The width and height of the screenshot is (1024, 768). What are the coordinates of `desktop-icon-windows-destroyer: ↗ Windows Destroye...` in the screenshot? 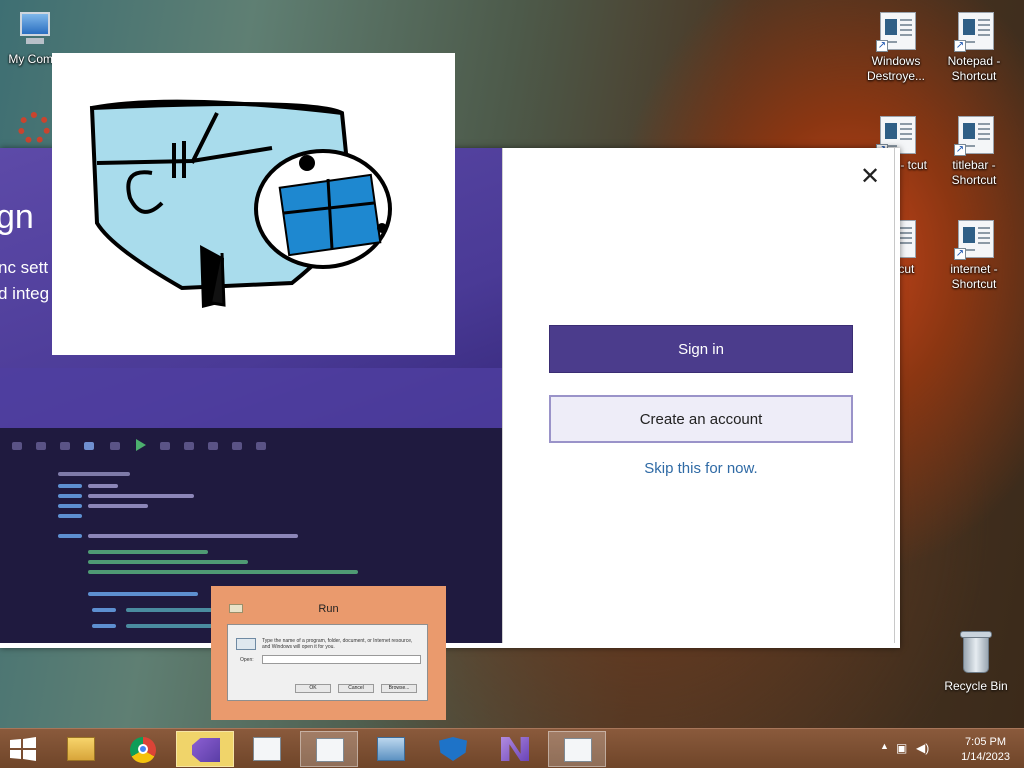 It's located at (896, 48).